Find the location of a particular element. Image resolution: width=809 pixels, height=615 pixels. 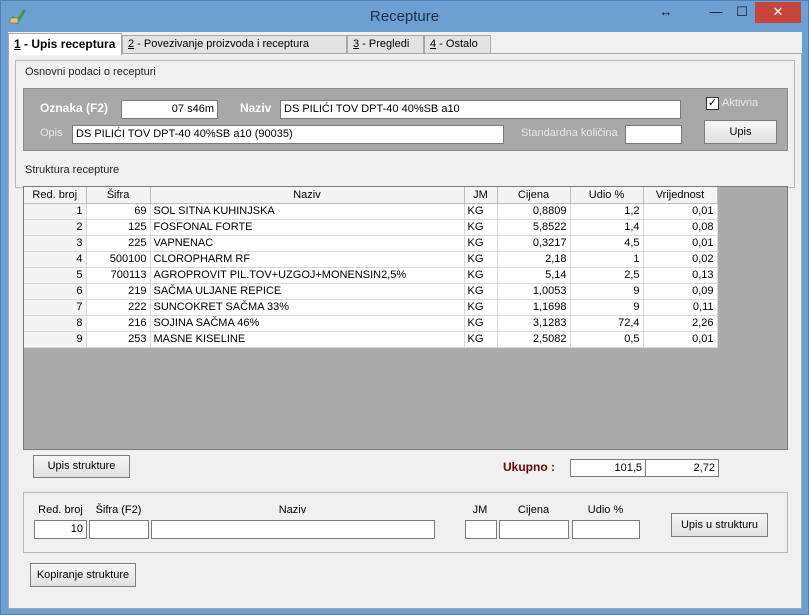

table-cell: 216 is located at coordinates (118, 323).